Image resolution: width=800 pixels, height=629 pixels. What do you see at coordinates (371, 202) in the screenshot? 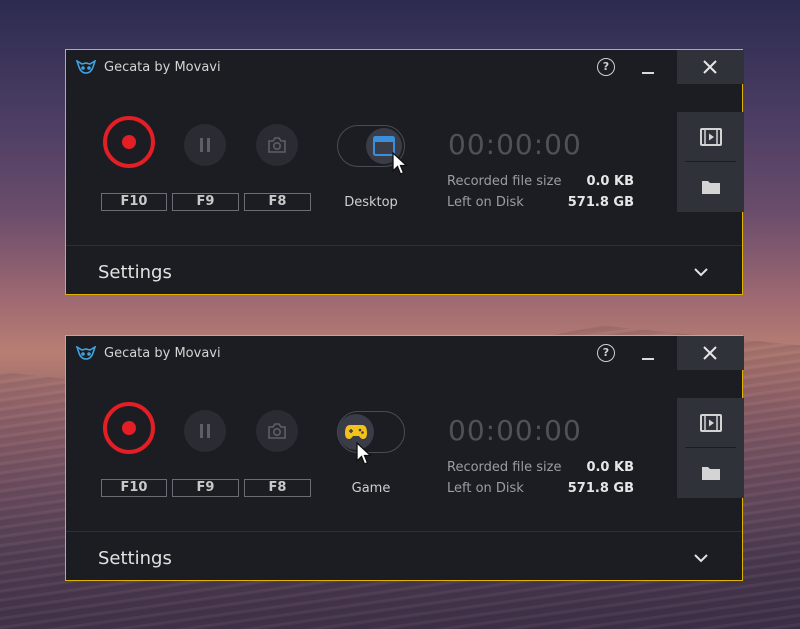
I see `mode-label: Desktop` at bounding box center [371, 202].